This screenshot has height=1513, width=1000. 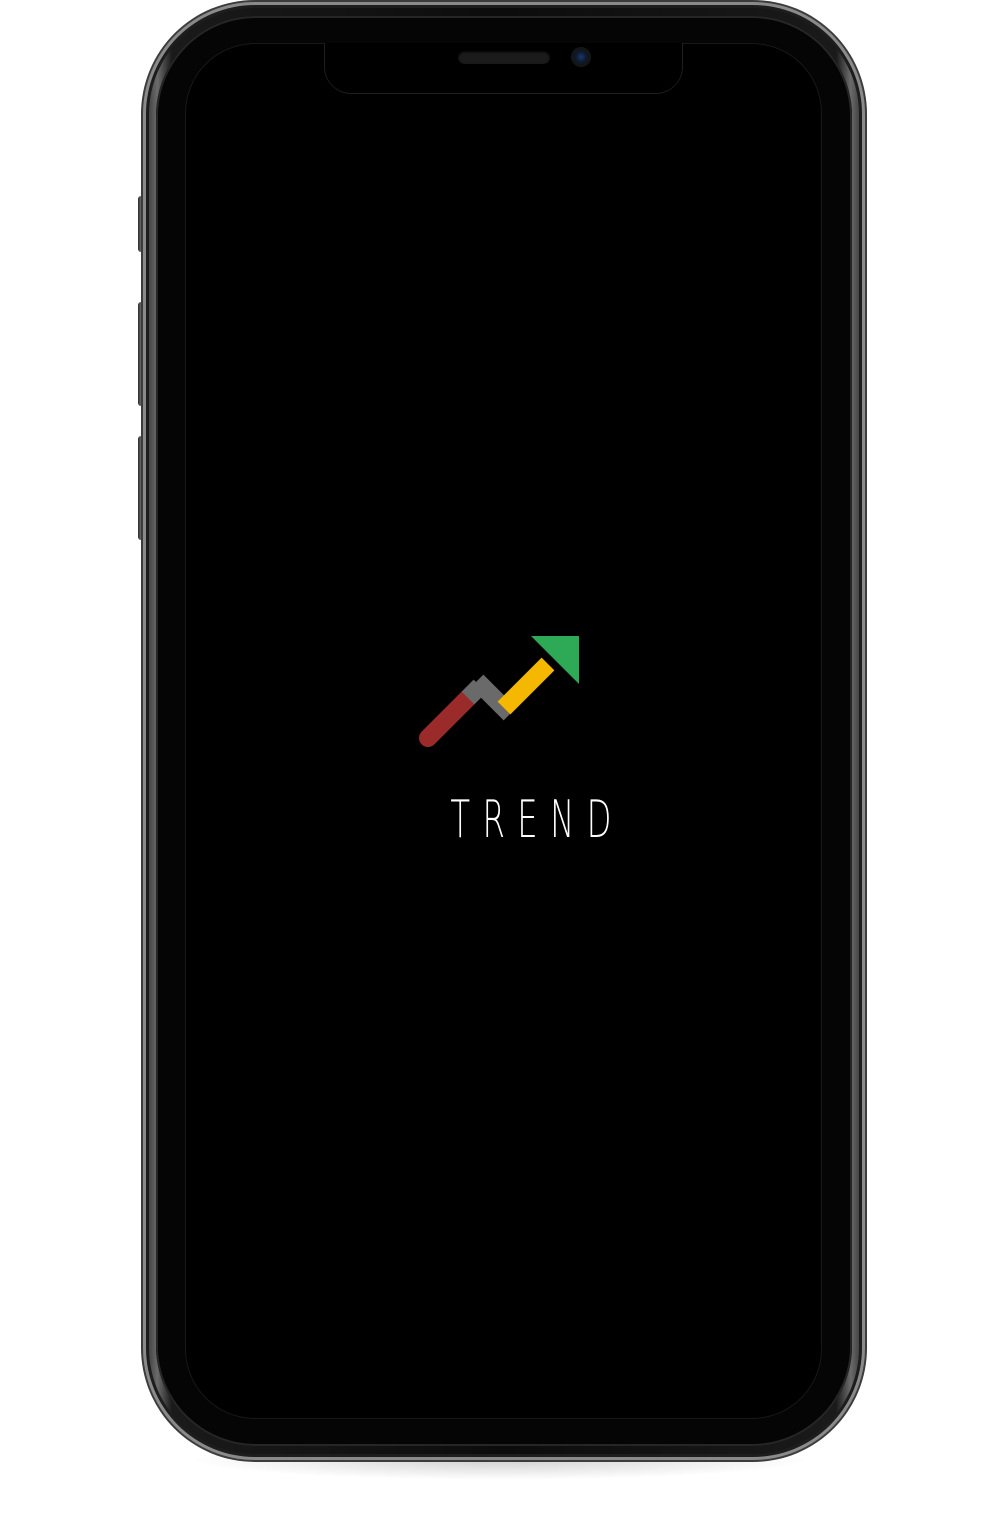 What do you see at coordinates (448, 718) in the screenshot?
I see `logo-down-segment` at bounding box center [448, 718].